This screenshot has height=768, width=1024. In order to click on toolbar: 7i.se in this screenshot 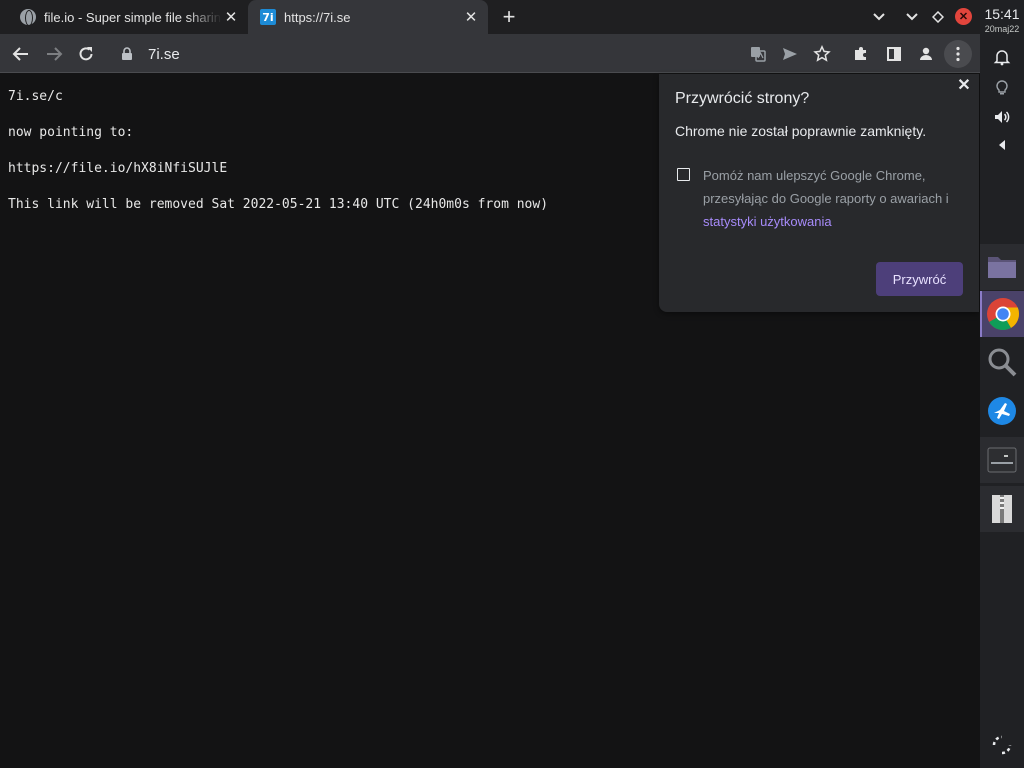, I will do `click(490, 53)`.